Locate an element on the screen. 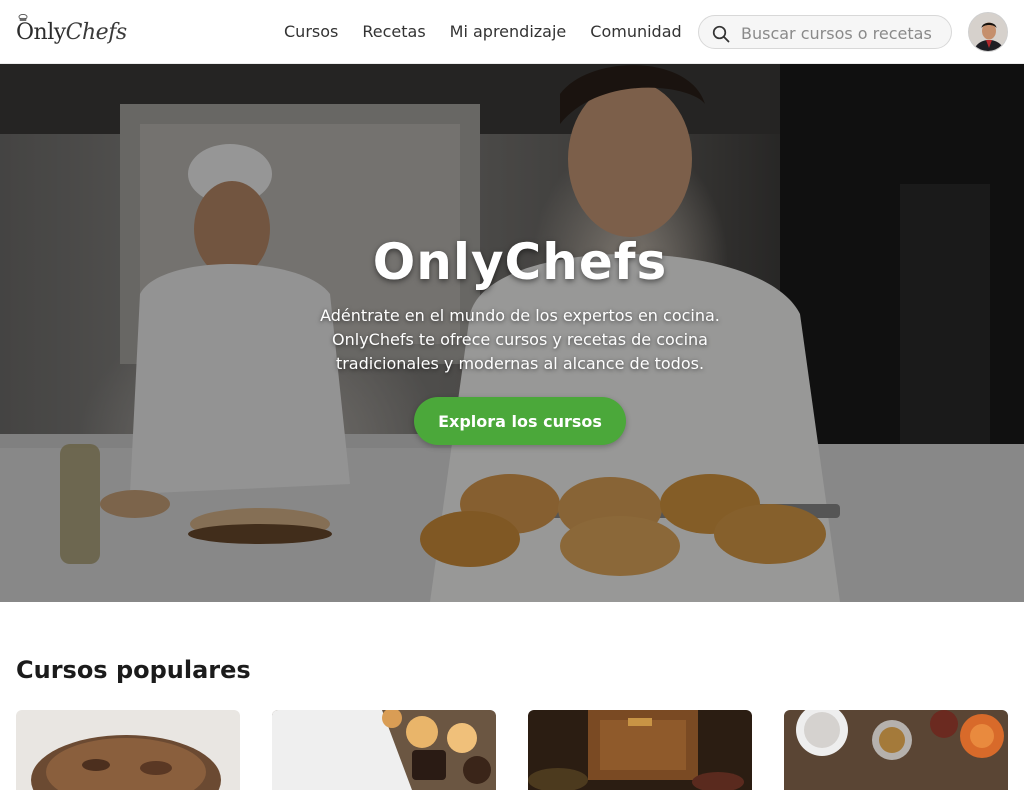  user-avatar is located at coordinates (988, 32).